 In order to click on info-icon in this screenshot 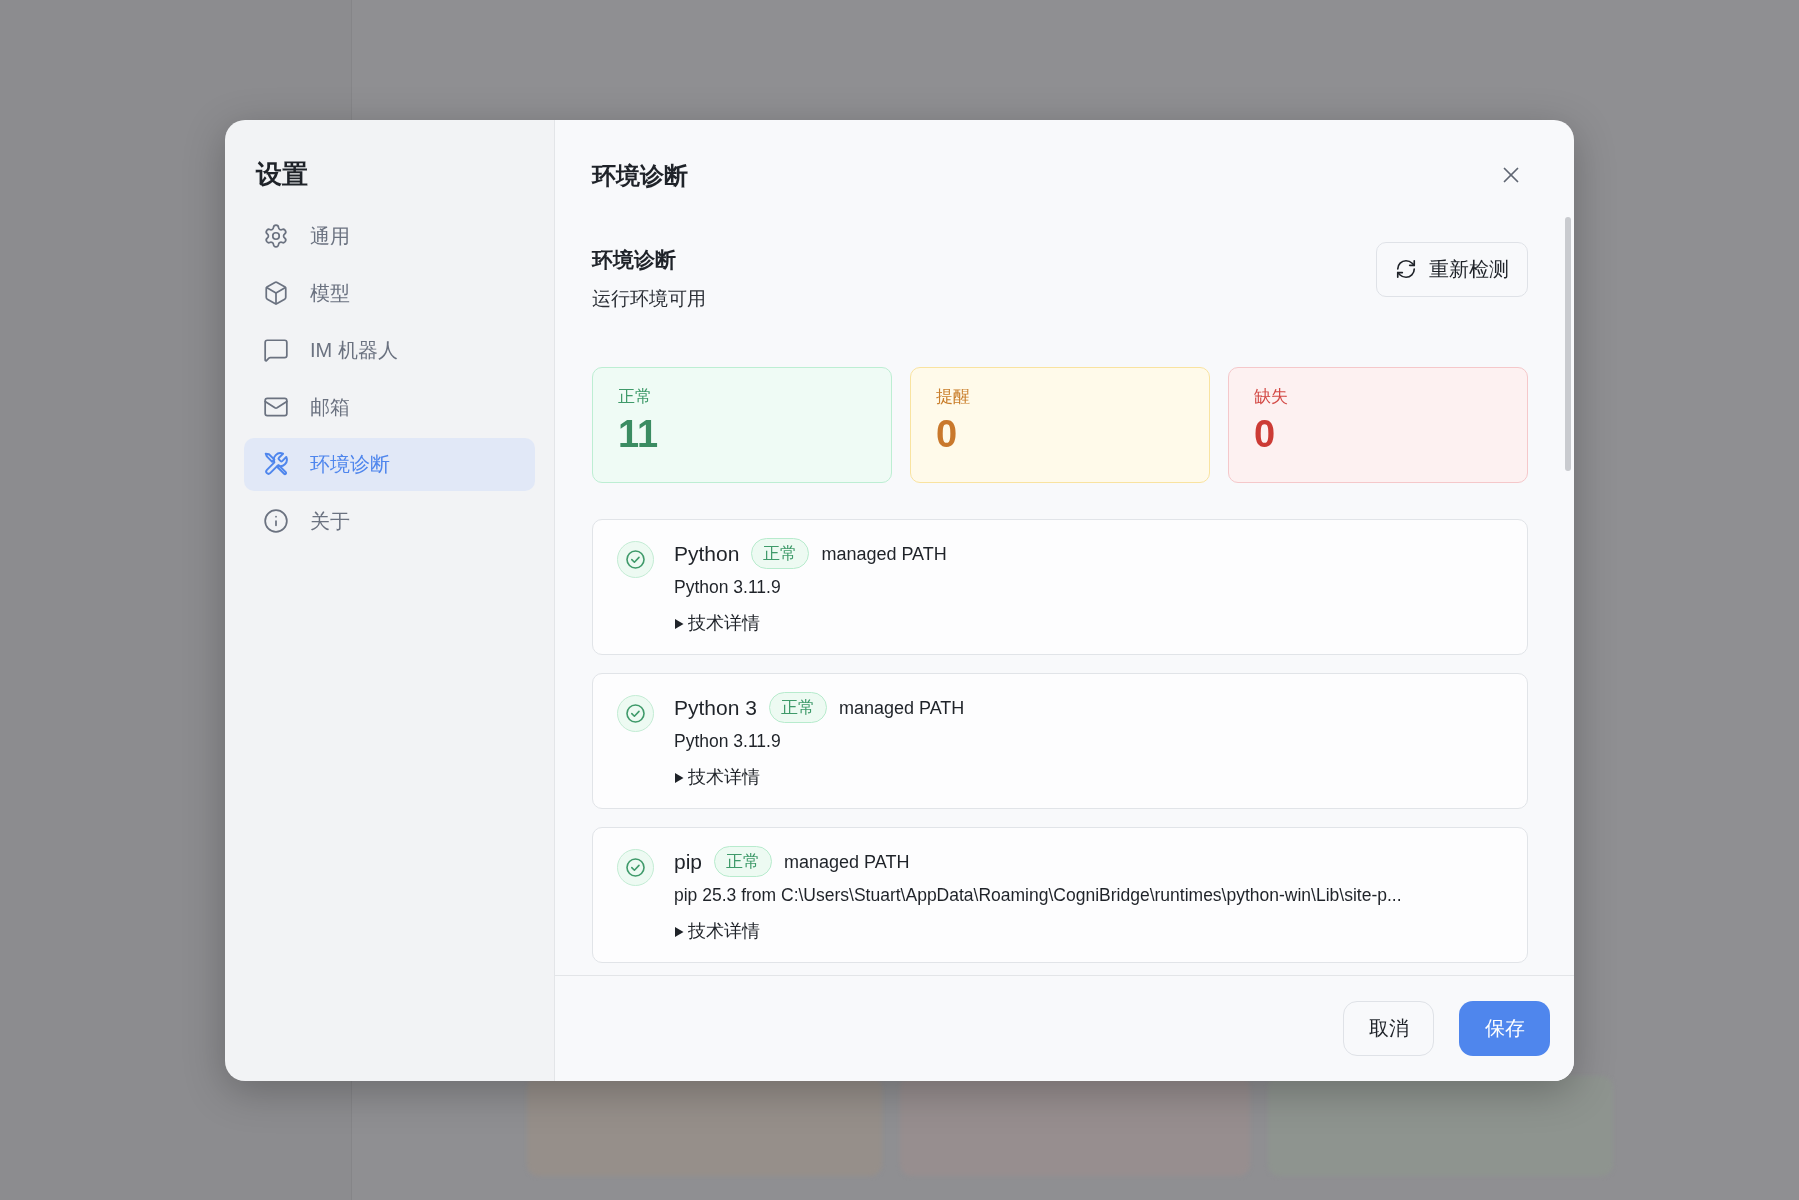, I will do `click(276, 521)`.